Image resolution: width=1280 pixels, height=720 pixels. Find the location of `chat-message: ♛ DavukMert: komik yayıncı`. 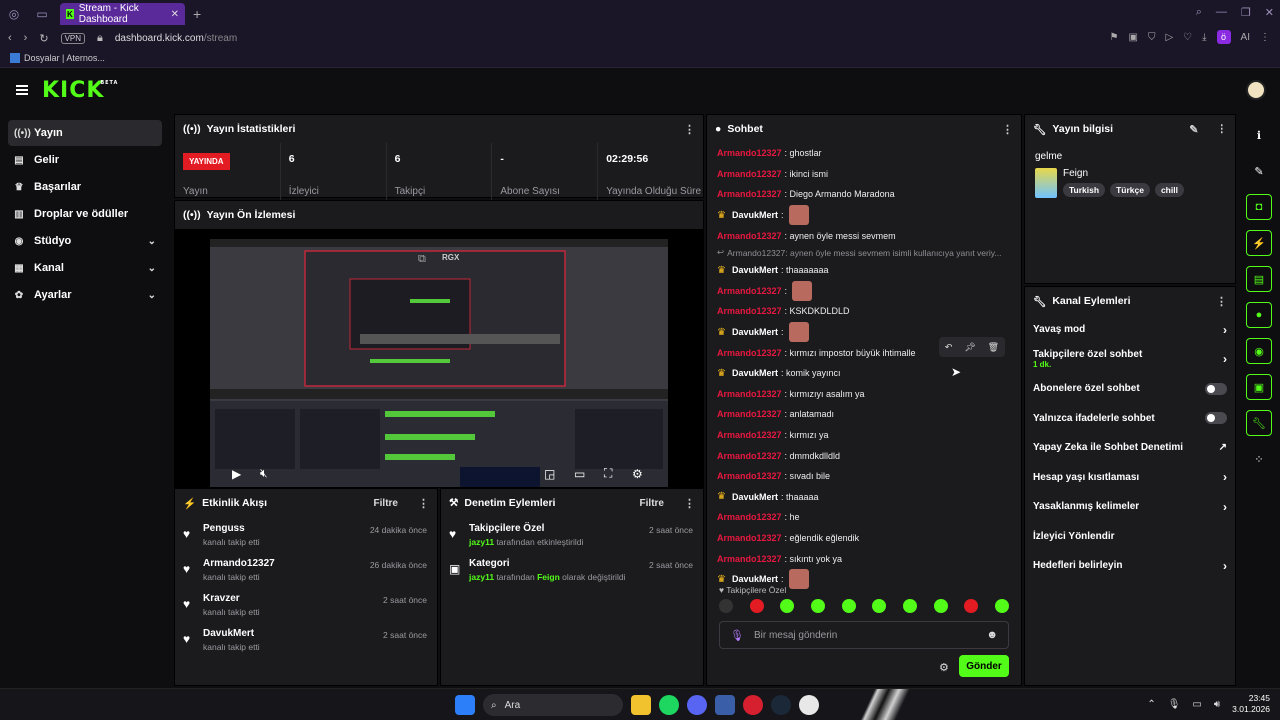

chat-message: ♛ DavukMert: komik yayıncı is located at coordinates (864, 373).